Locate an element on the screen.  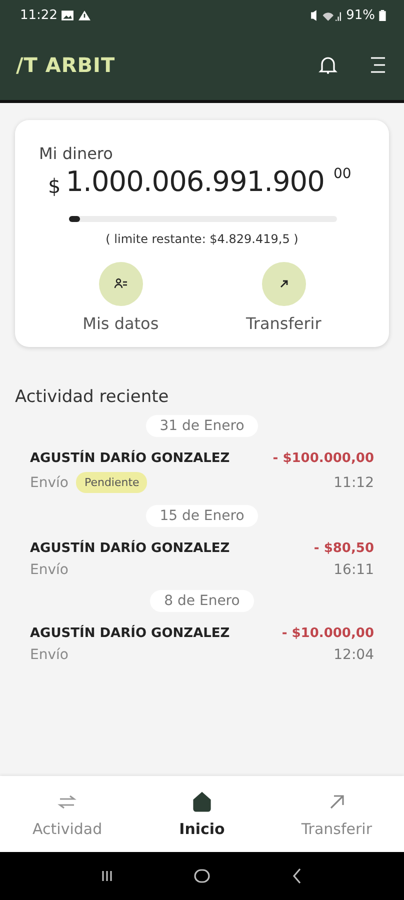
balance-cents: 00 is located at coordinates (342, 174).